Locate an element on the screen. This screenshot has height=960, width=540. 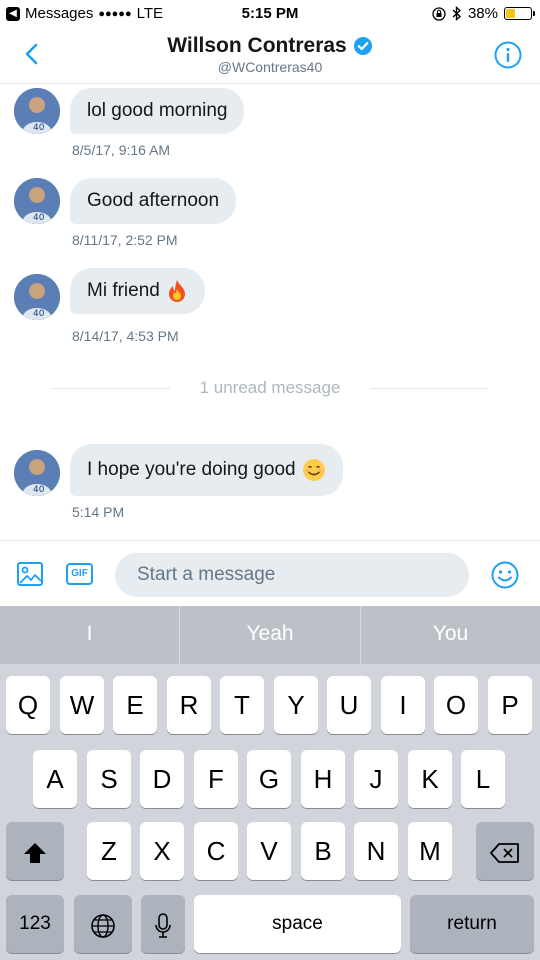
key-f: F is located at coordinates (216, 779).